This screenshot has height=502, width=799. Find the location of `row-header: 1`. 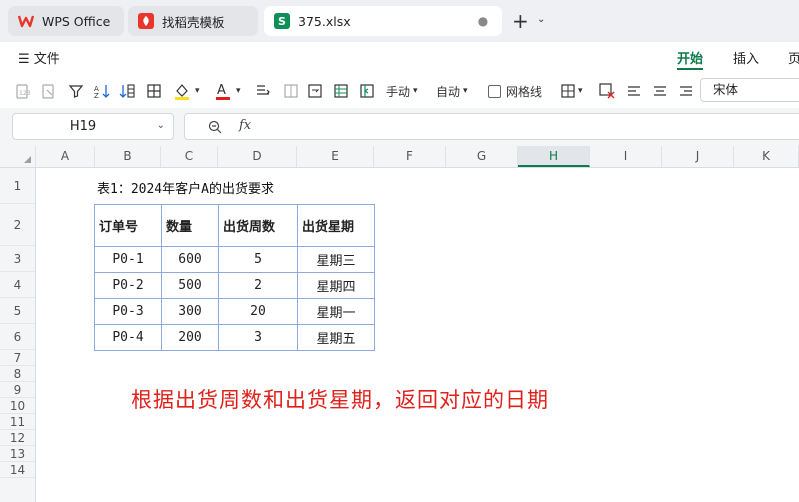

row-header: 1 is located at coordinates (17, 186).